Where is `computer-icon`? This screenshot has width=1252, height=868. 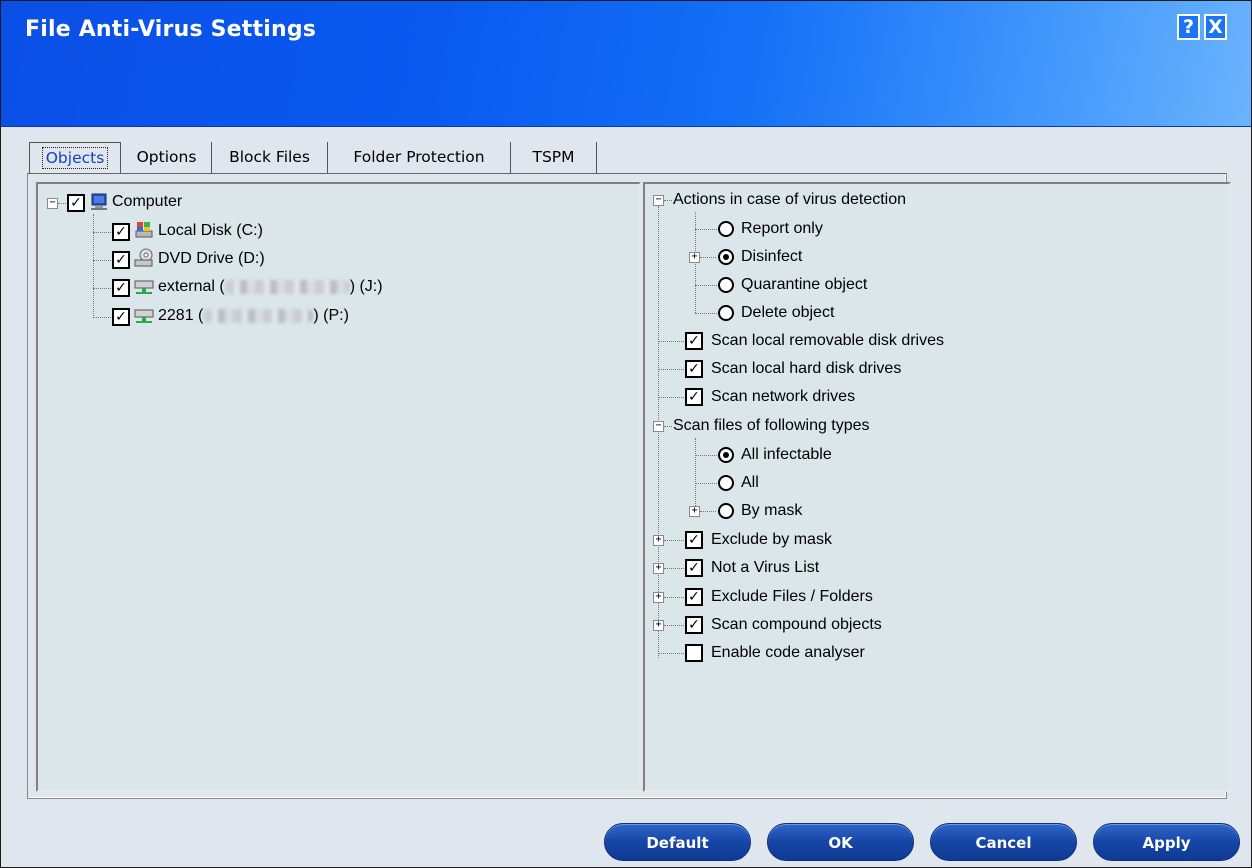 computer-icon is located at coordinates (99, 201).